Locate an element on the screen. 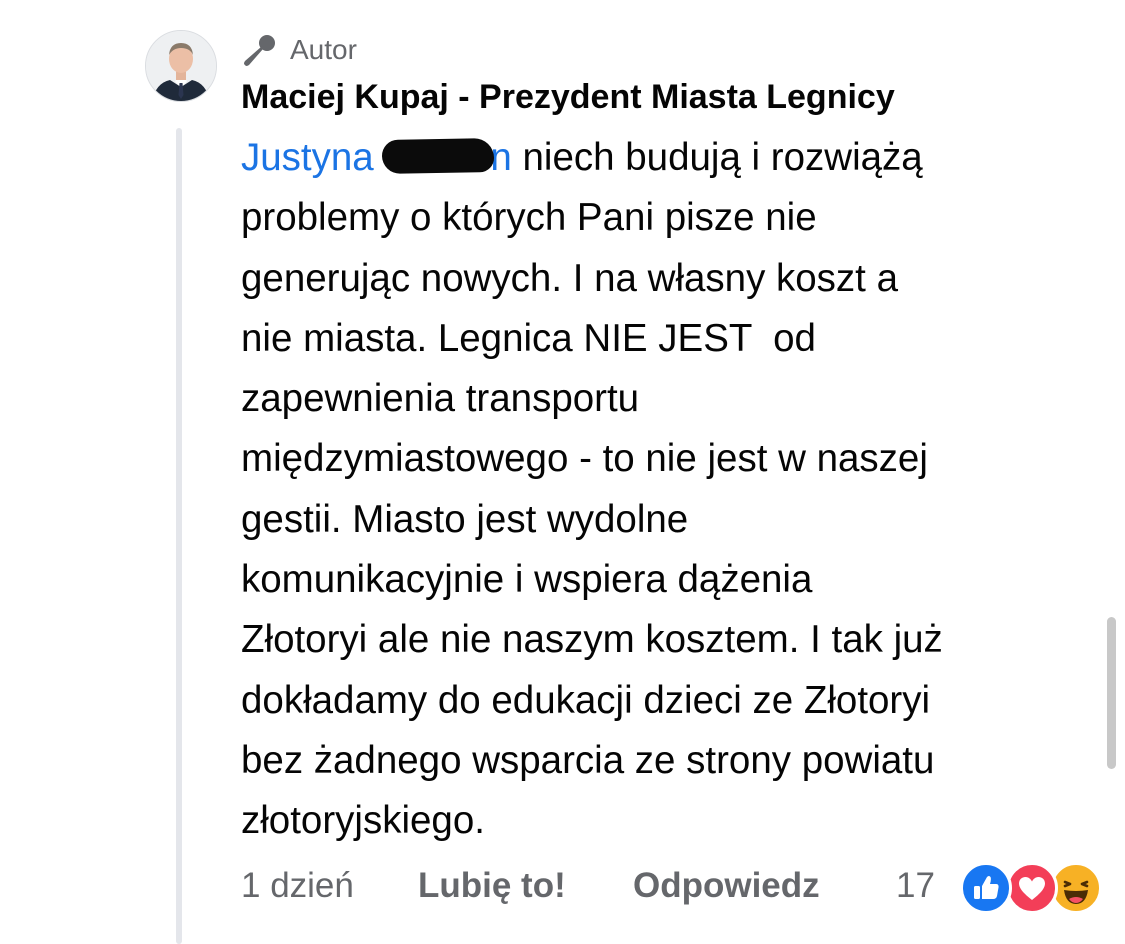 Image resolution: width=1125 pixels, height=944 pixels. reactions-summary is located at coordinates (1031, 886).